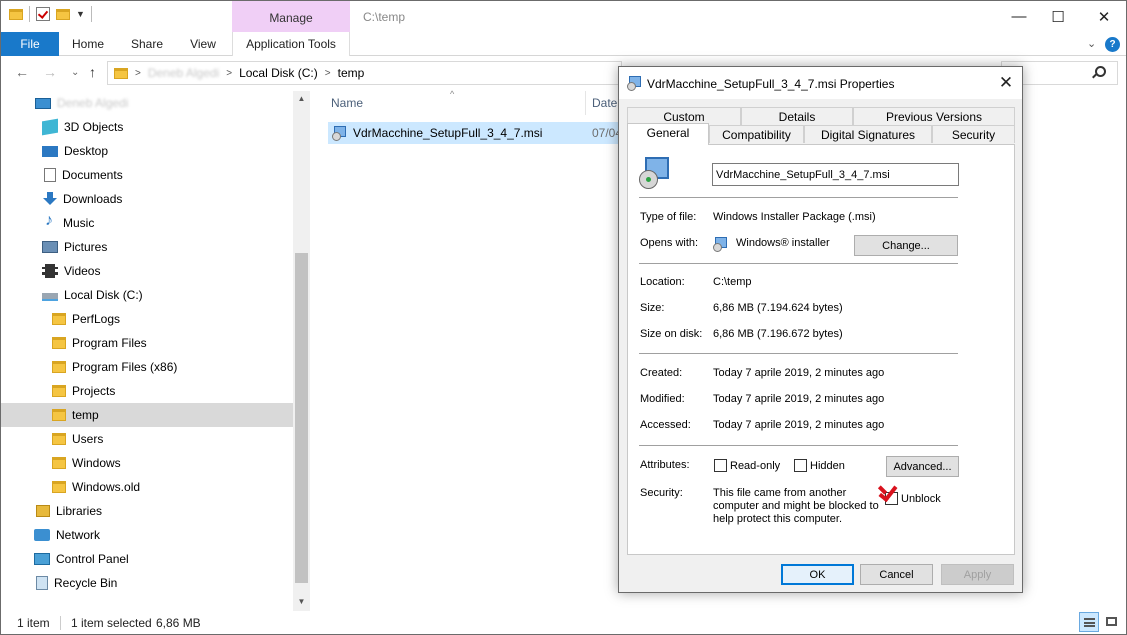 Image resolution: width=1127 pixels, height=635 pixels. I want to click on sidebar-item-this-pc: Deneb Algedi, so click(147, 103).